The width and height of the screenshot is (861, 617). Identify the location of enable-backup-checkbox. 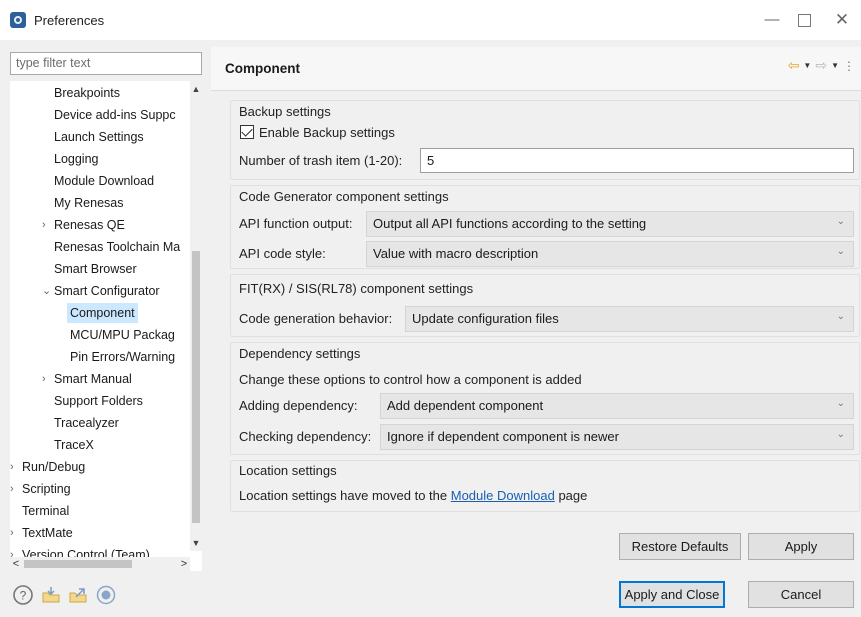
(247, 132).